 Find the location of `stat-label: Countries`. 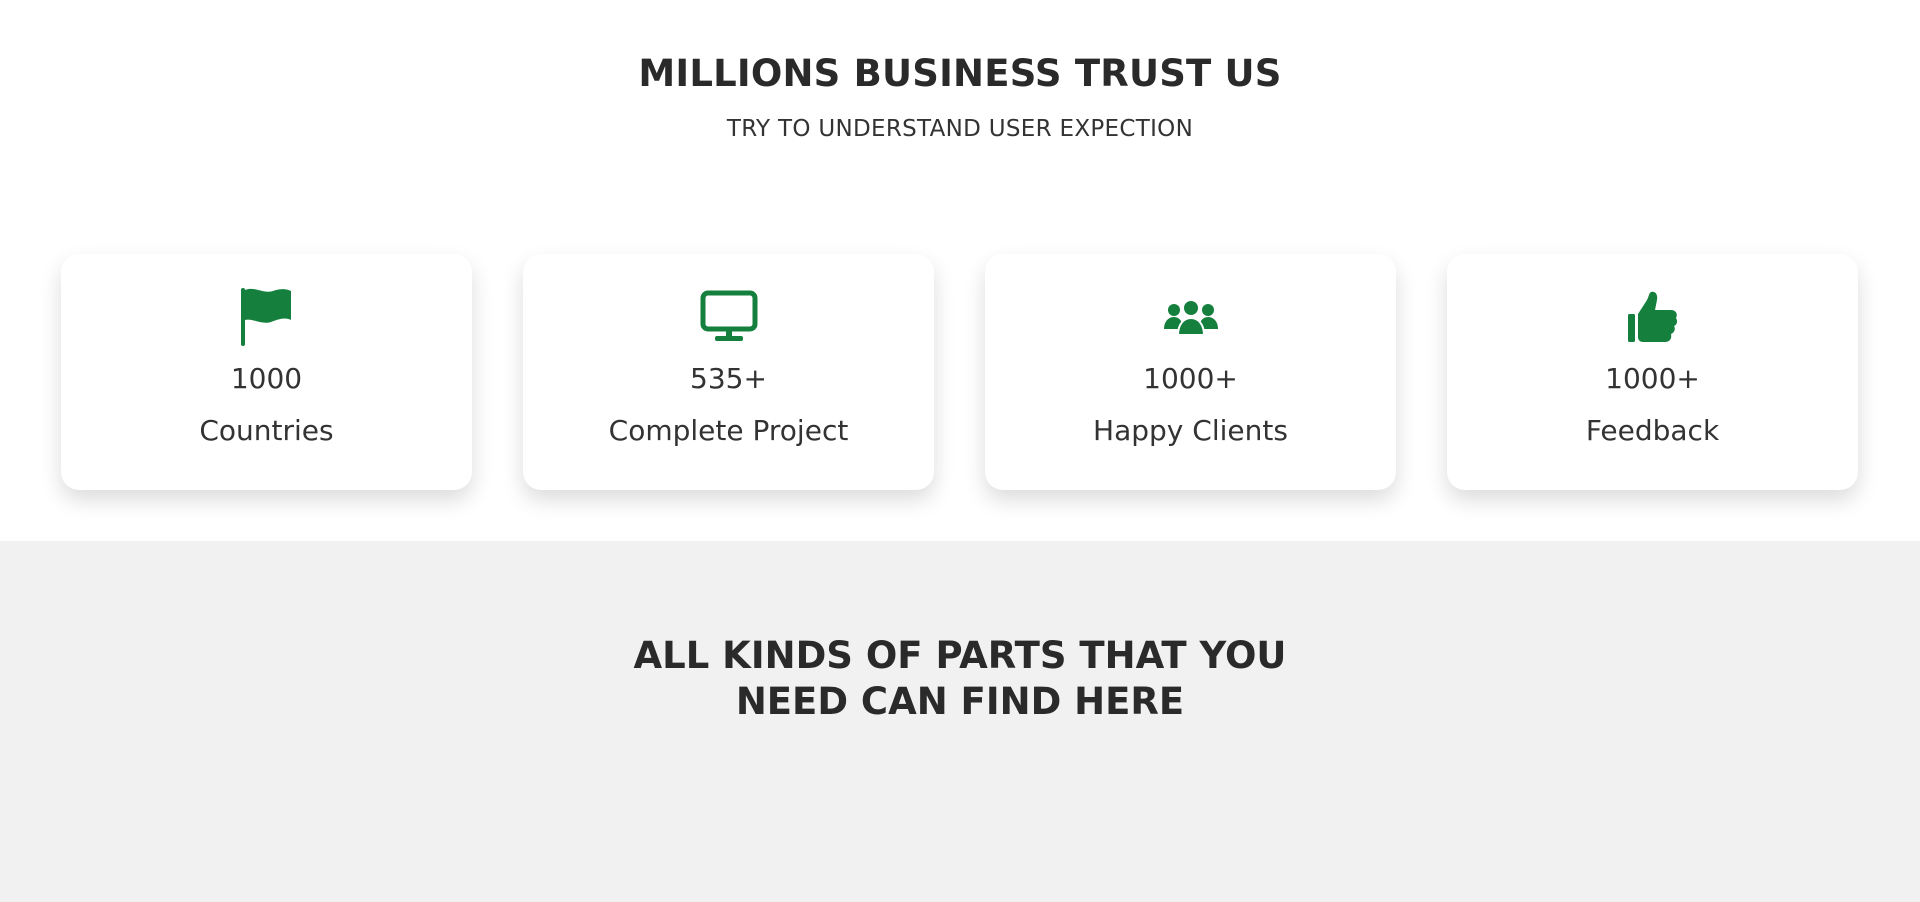

stat-label: Countries is located at coordinates (266, 430).